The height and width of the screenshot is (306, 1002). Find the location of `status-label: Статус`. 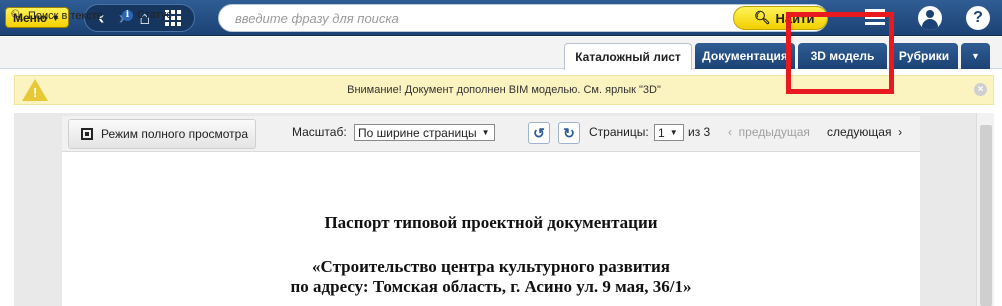

status-label: Статус is located at coordinates (154, 15).